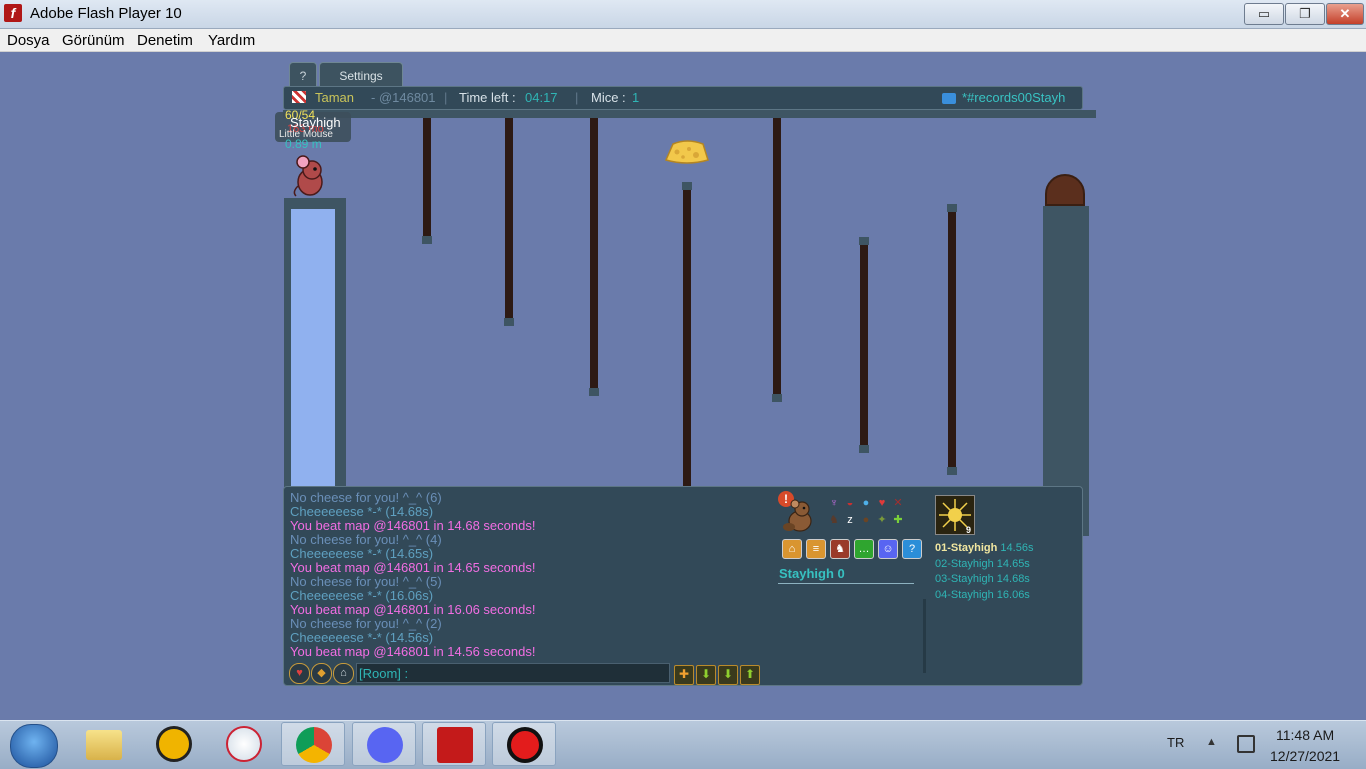  Describe the element at coordinates (413, 567) in the screenshot. I see `chat-message: You beat map @146801 in 14.65 seconds!` at that location.